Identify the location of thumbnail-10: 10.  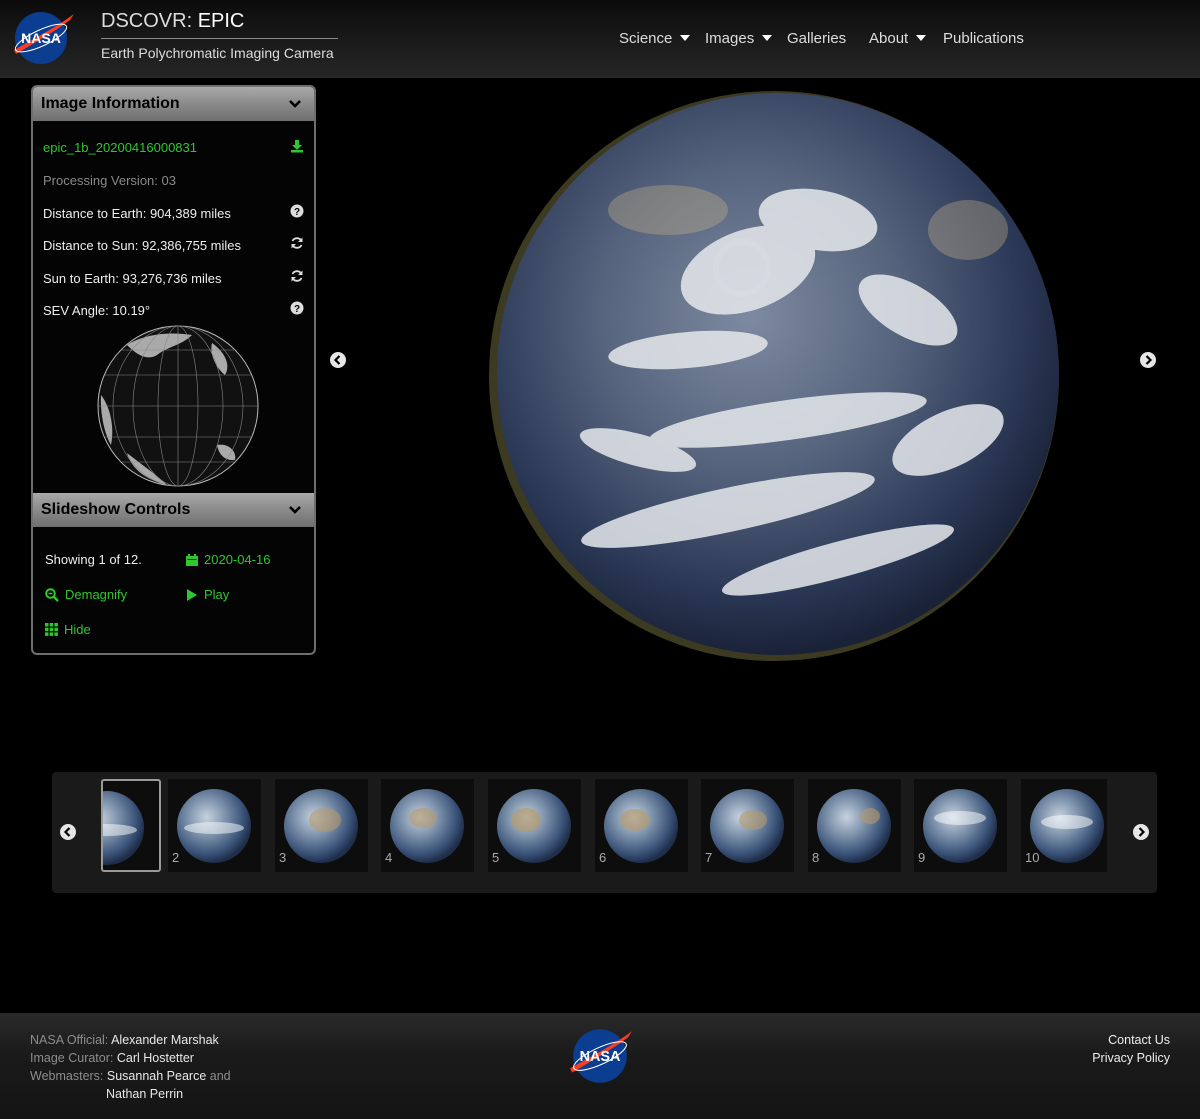
(1064, 825).